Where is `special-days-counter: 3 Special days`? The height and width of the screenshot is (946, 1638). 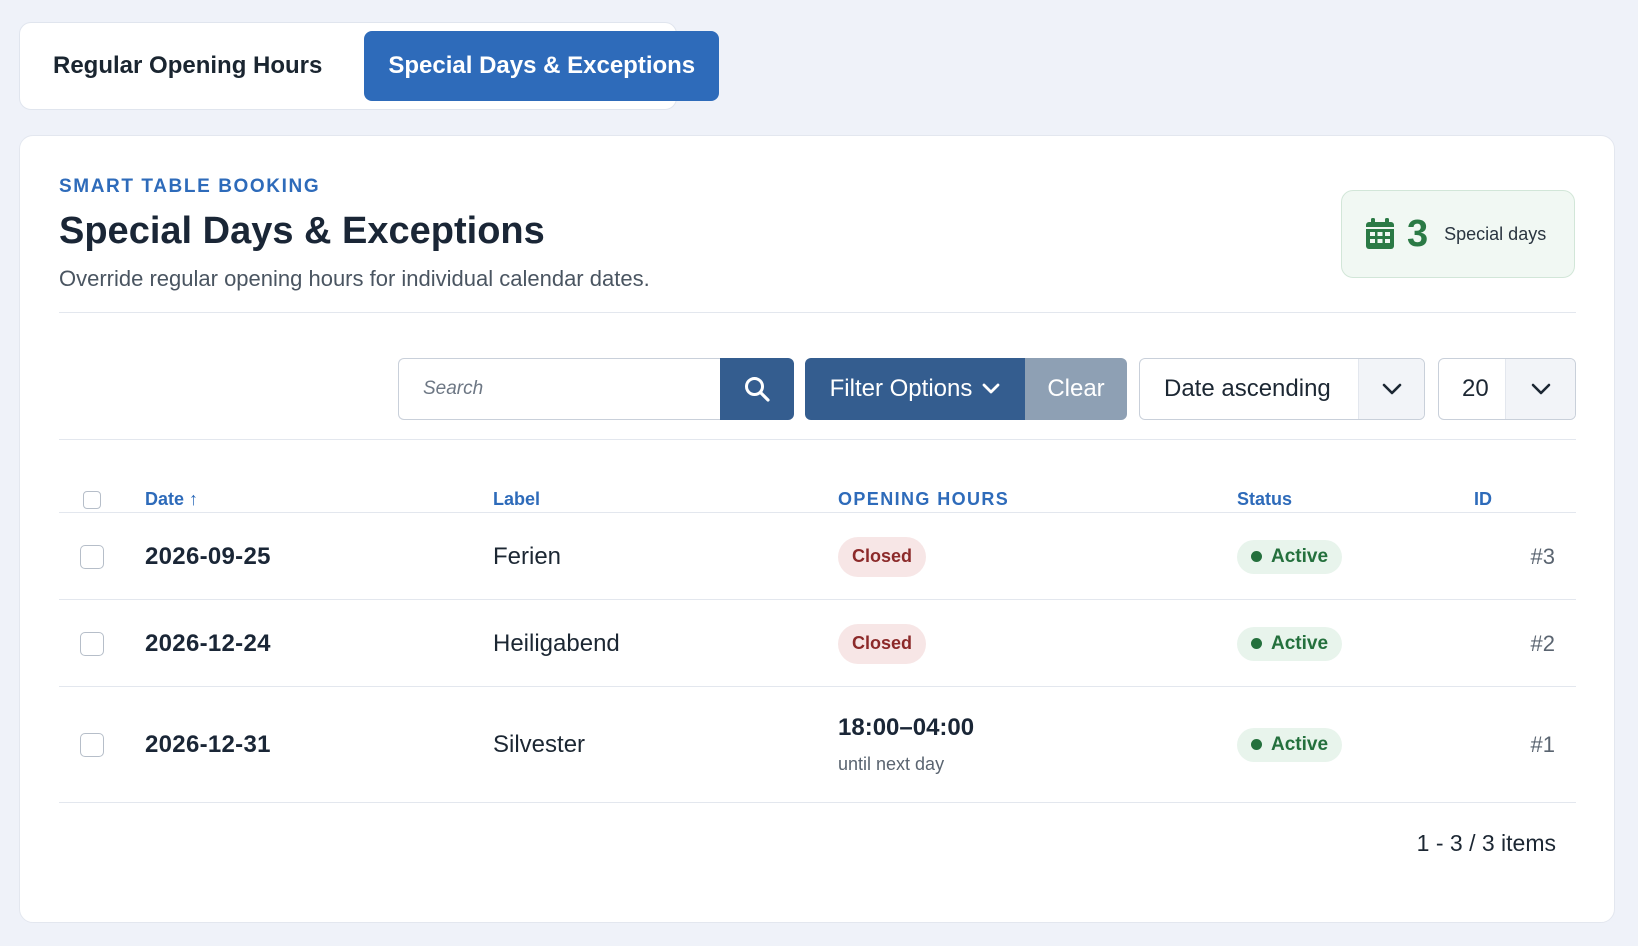 special-days-counter: 3 Special days is located at coordinates (1458, 234).